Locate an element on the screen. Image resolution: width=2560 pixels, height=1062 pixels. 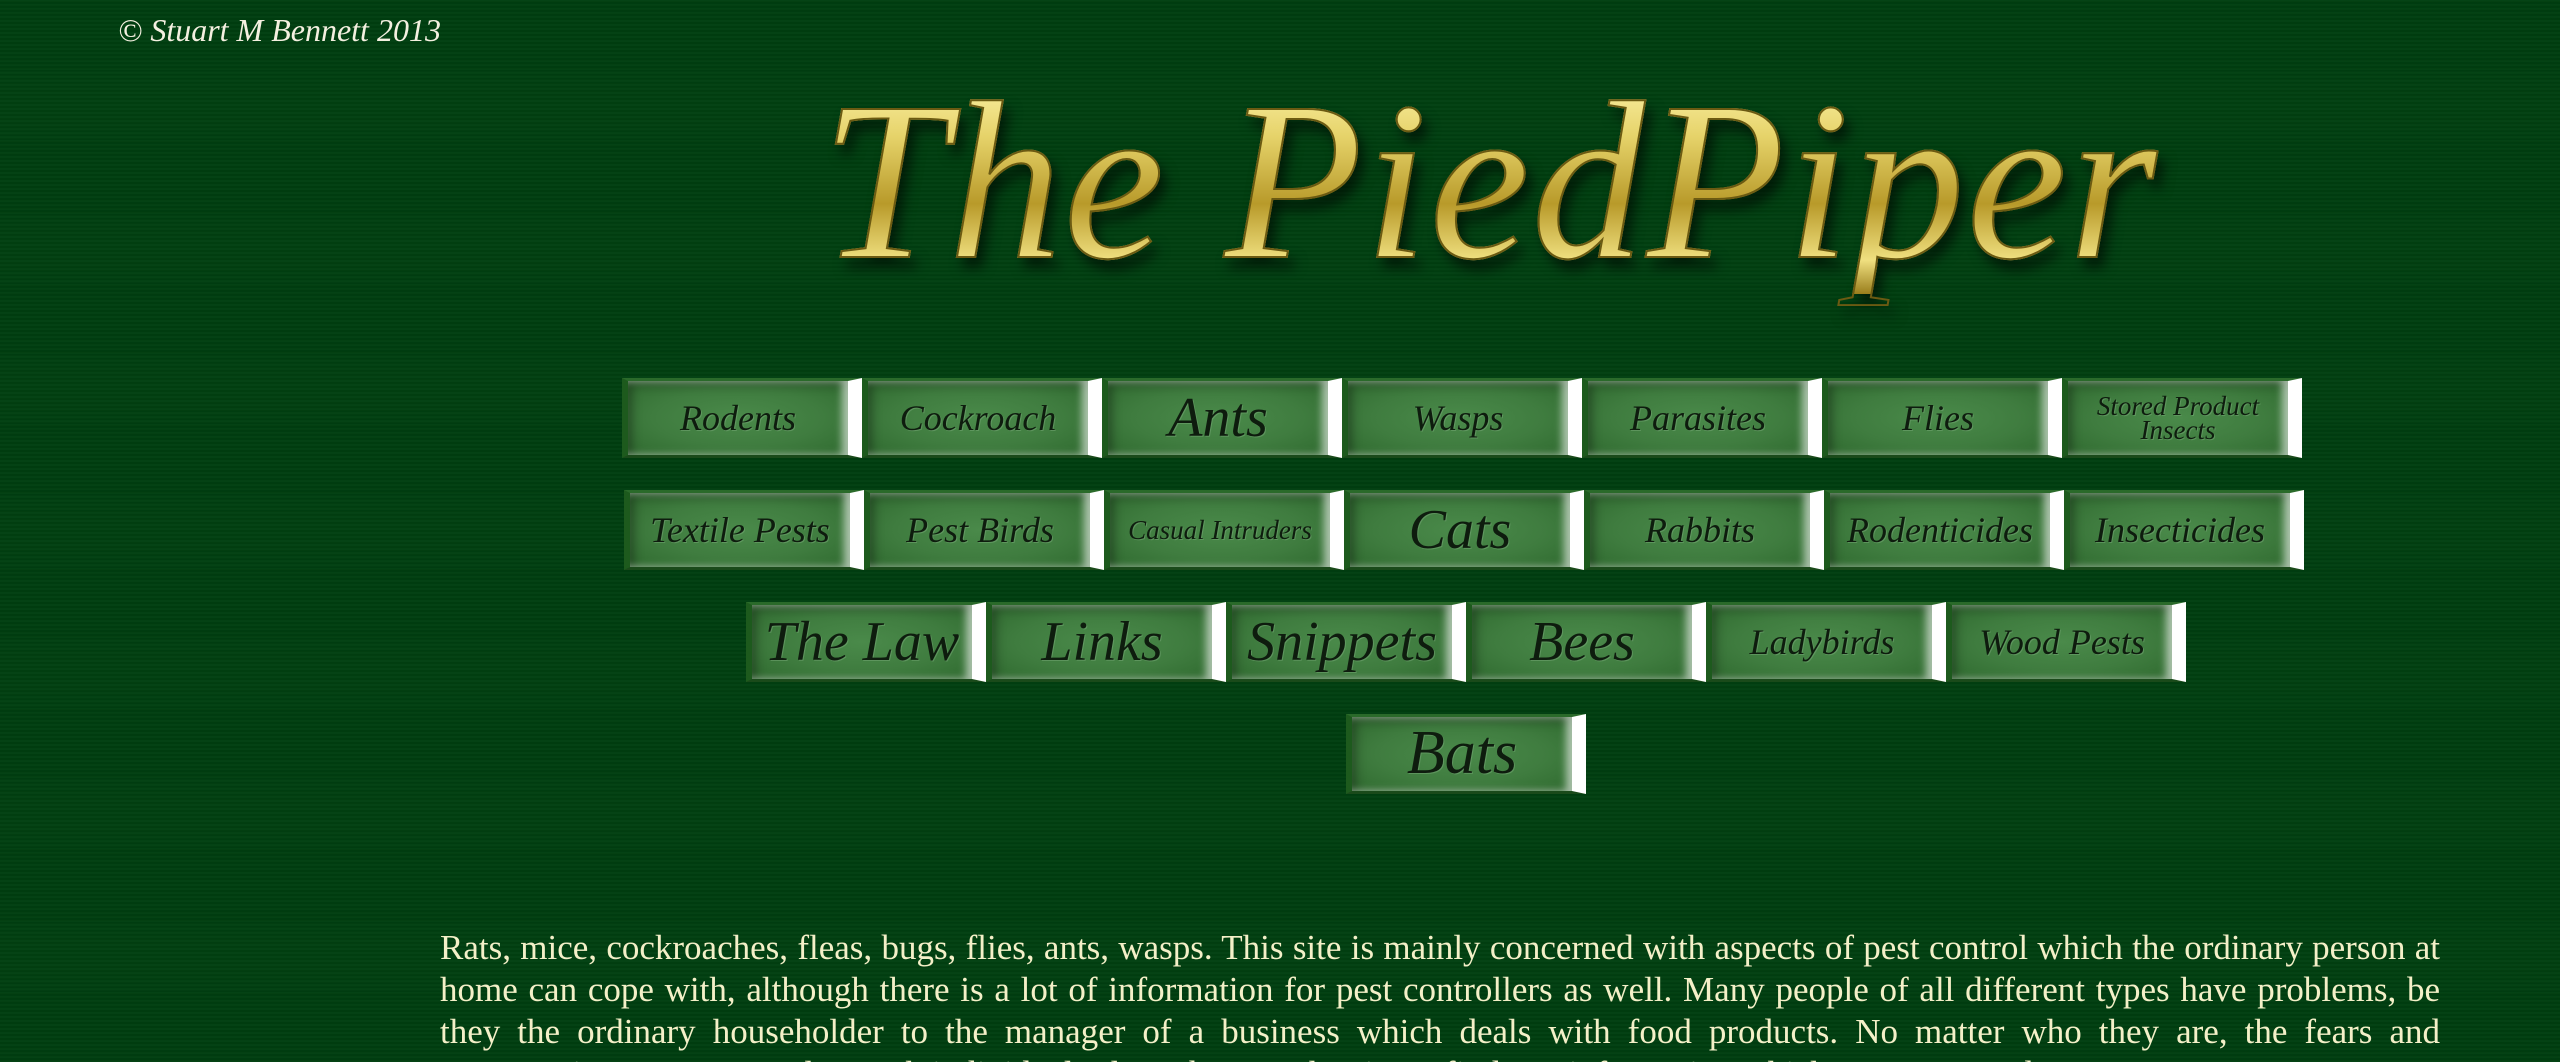
nav-button-wood-pests: Wood Pests is located at coordinates (2066, 642).